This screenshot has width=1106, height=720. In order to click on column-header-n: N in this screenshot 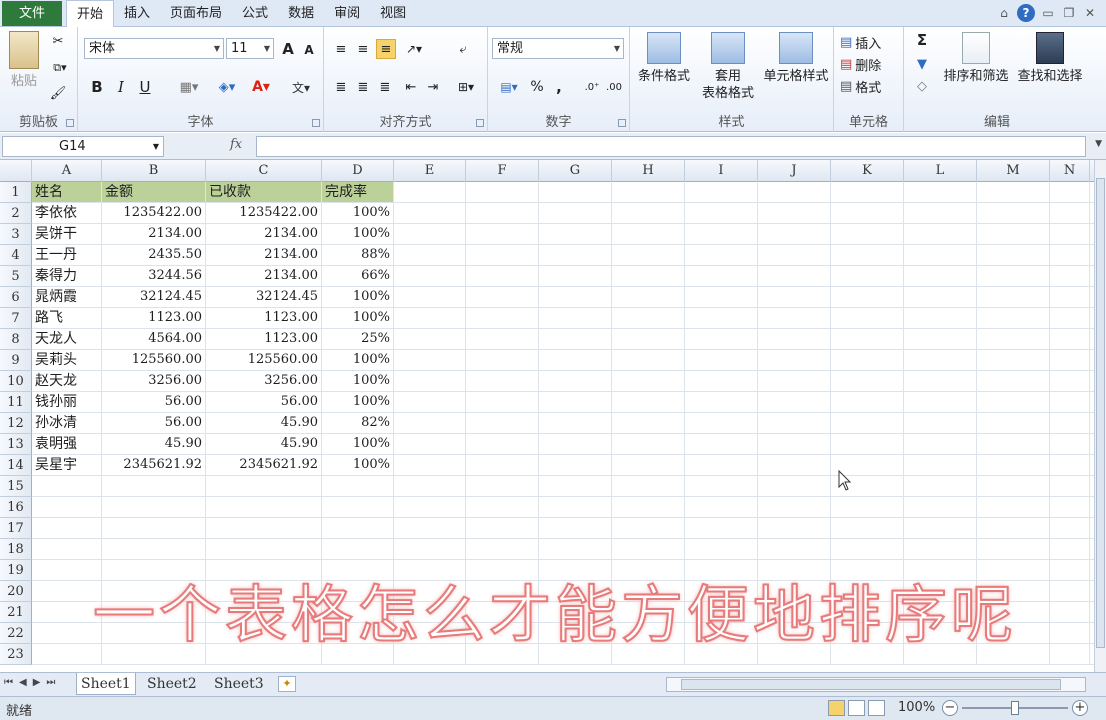, I will do `click(1070, 171)`.